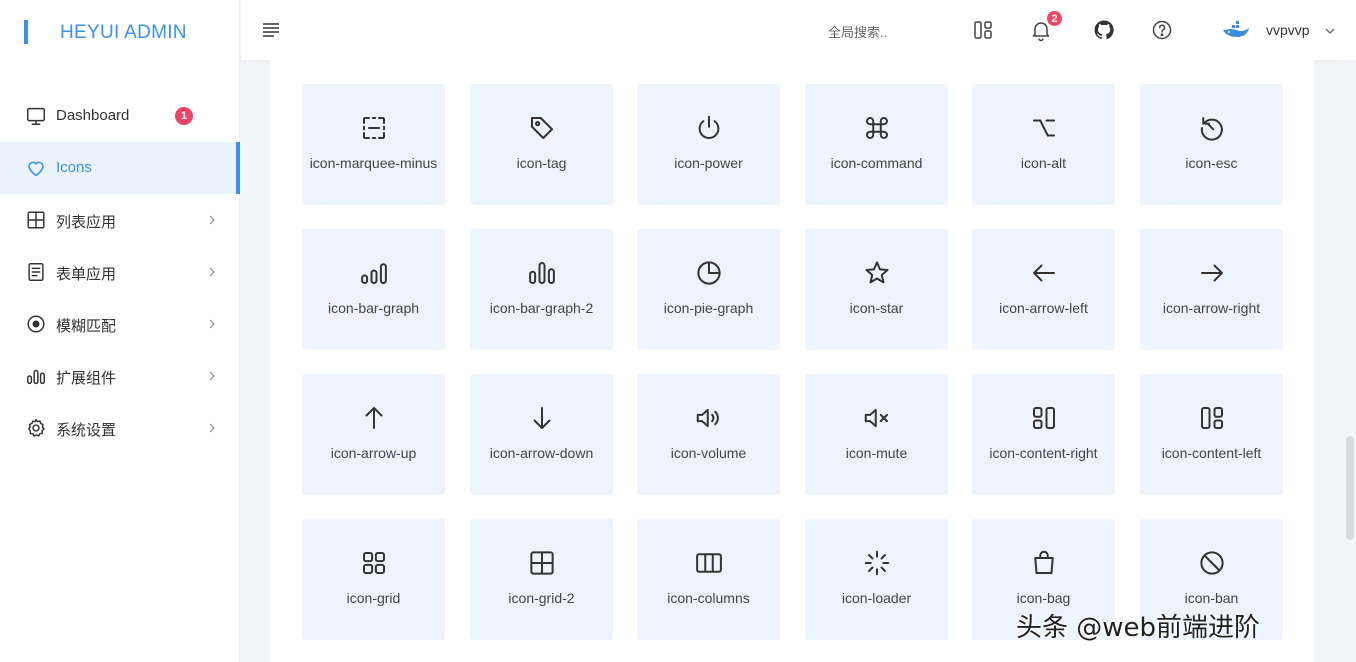 The image size is (1356, 662). What do you see at coordinates (373, 434) in the screenshot?
I see `icon-card-arrow-up: icon-arrow-up` at bounding box center [373, 434].